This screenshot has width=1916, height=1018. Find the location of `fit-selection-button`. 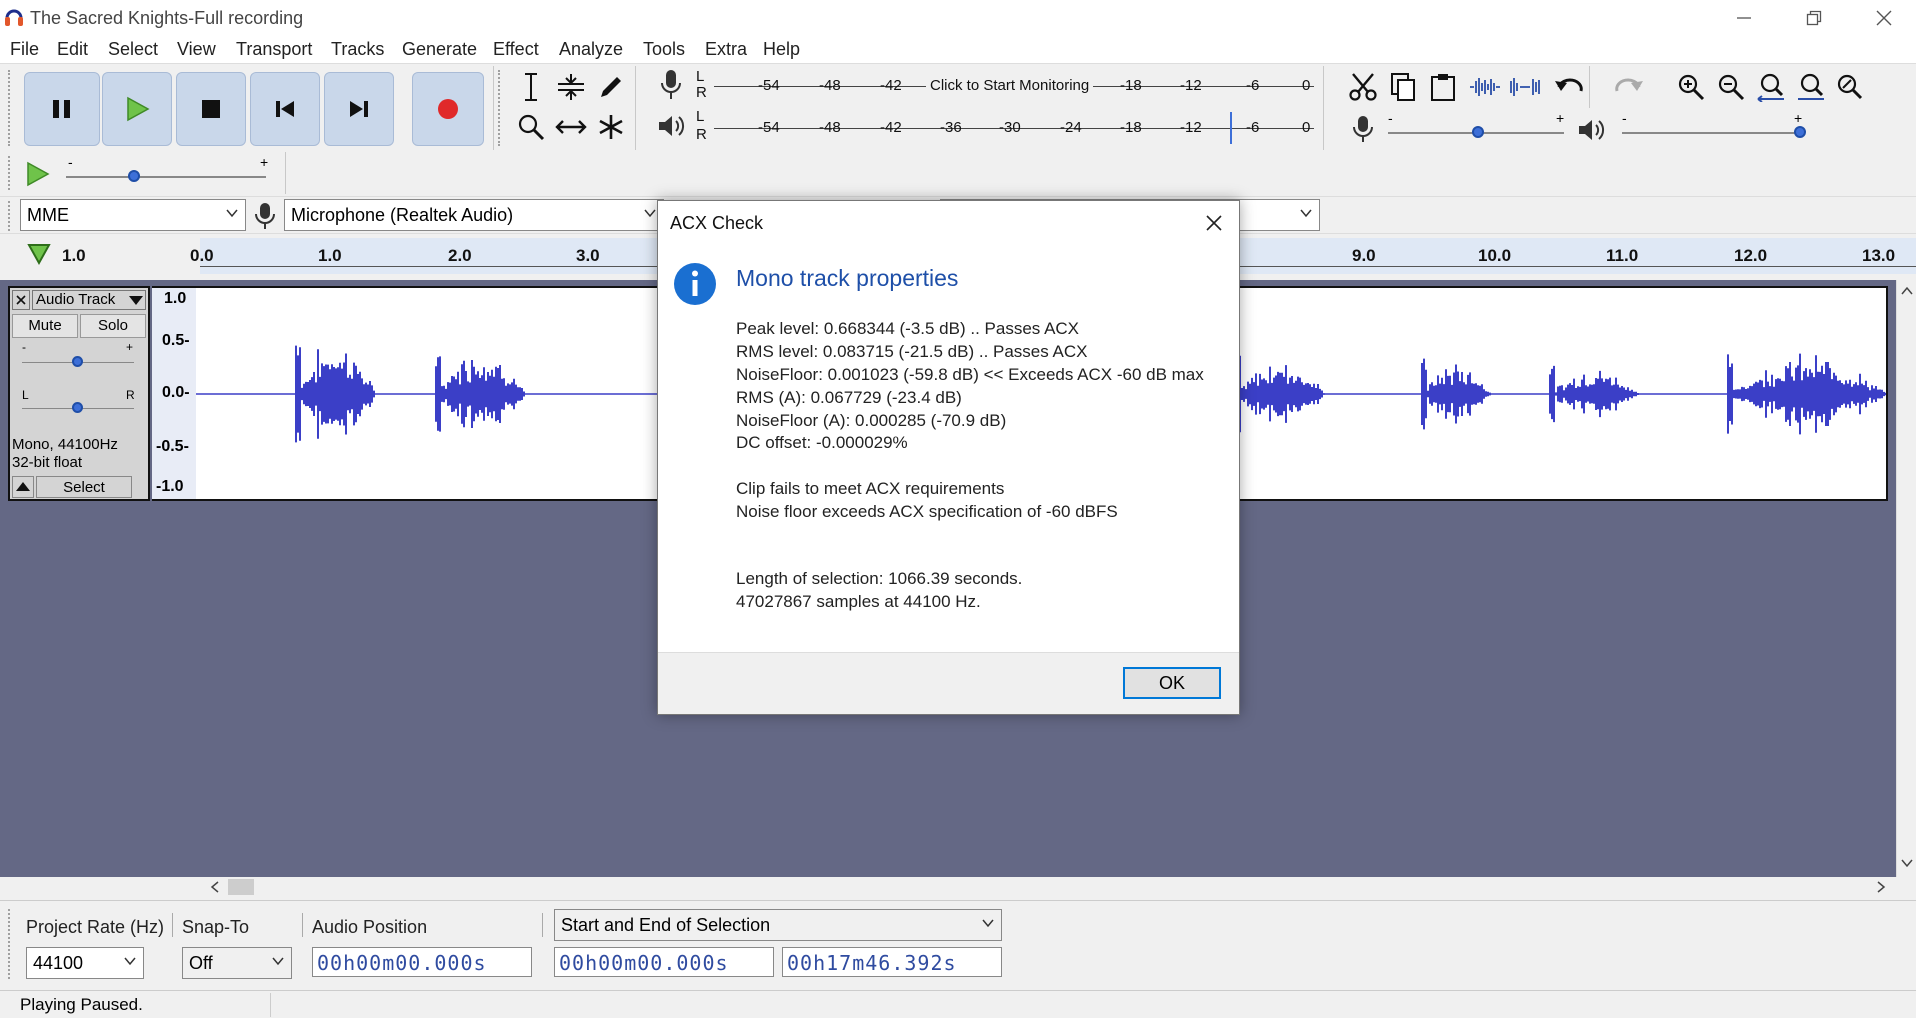

fit-selection-button is located at coordinates (1771, 87).